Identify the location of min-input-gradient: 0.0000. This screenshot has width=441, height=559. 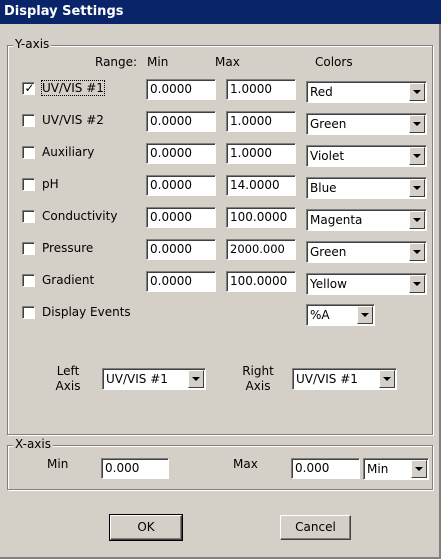
(181, 281).